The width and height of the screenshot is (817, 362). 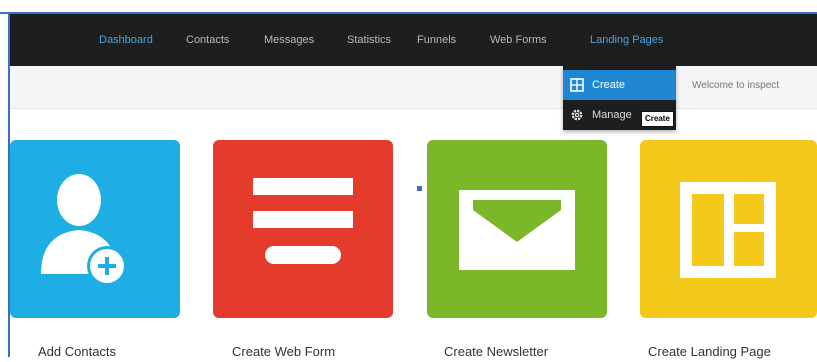 What do you see at coordinates (612, 115) in the screenshot?
I see `dropdown-item-manage-label: Manage` at bounding box center [612, 115].